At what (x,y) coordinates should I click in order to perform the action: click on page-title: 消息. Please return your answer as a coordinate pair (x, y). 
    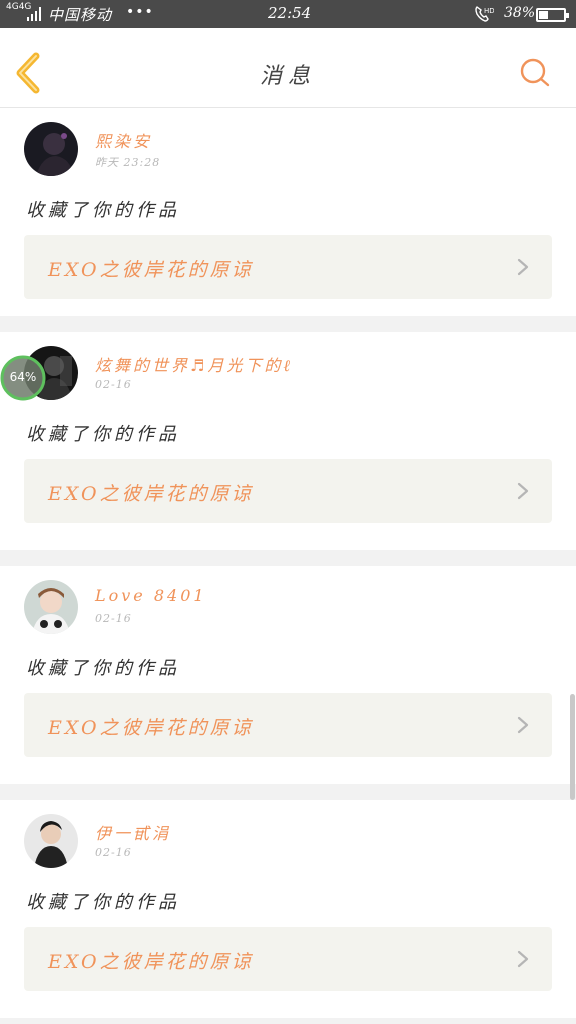
    Looking at the image, I should click on (287, 76).